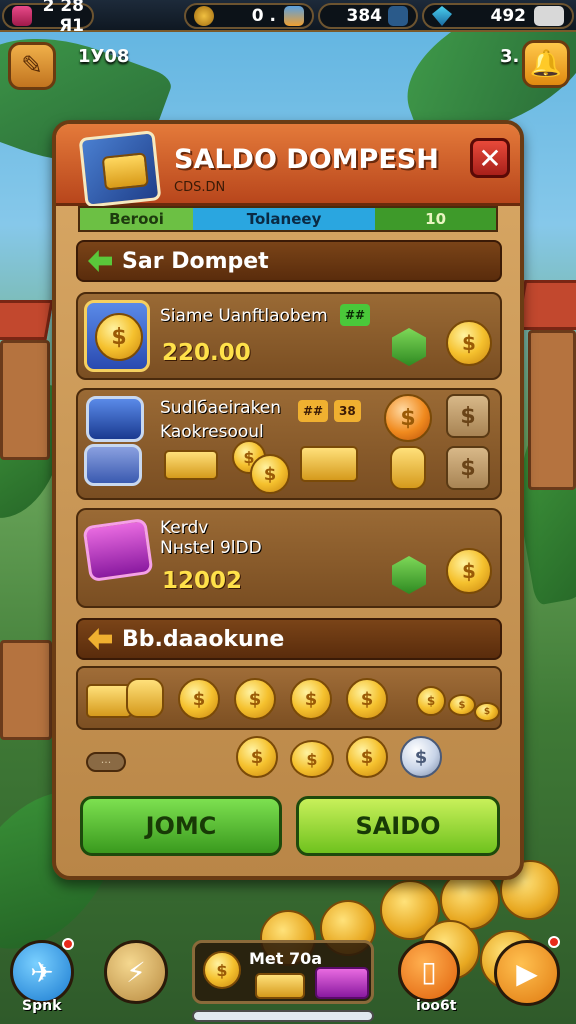  What do you see at coordinates (508, 16) in the screenshot?
I see `resource-crystals-value: 492` at bounding box center [508, 16].